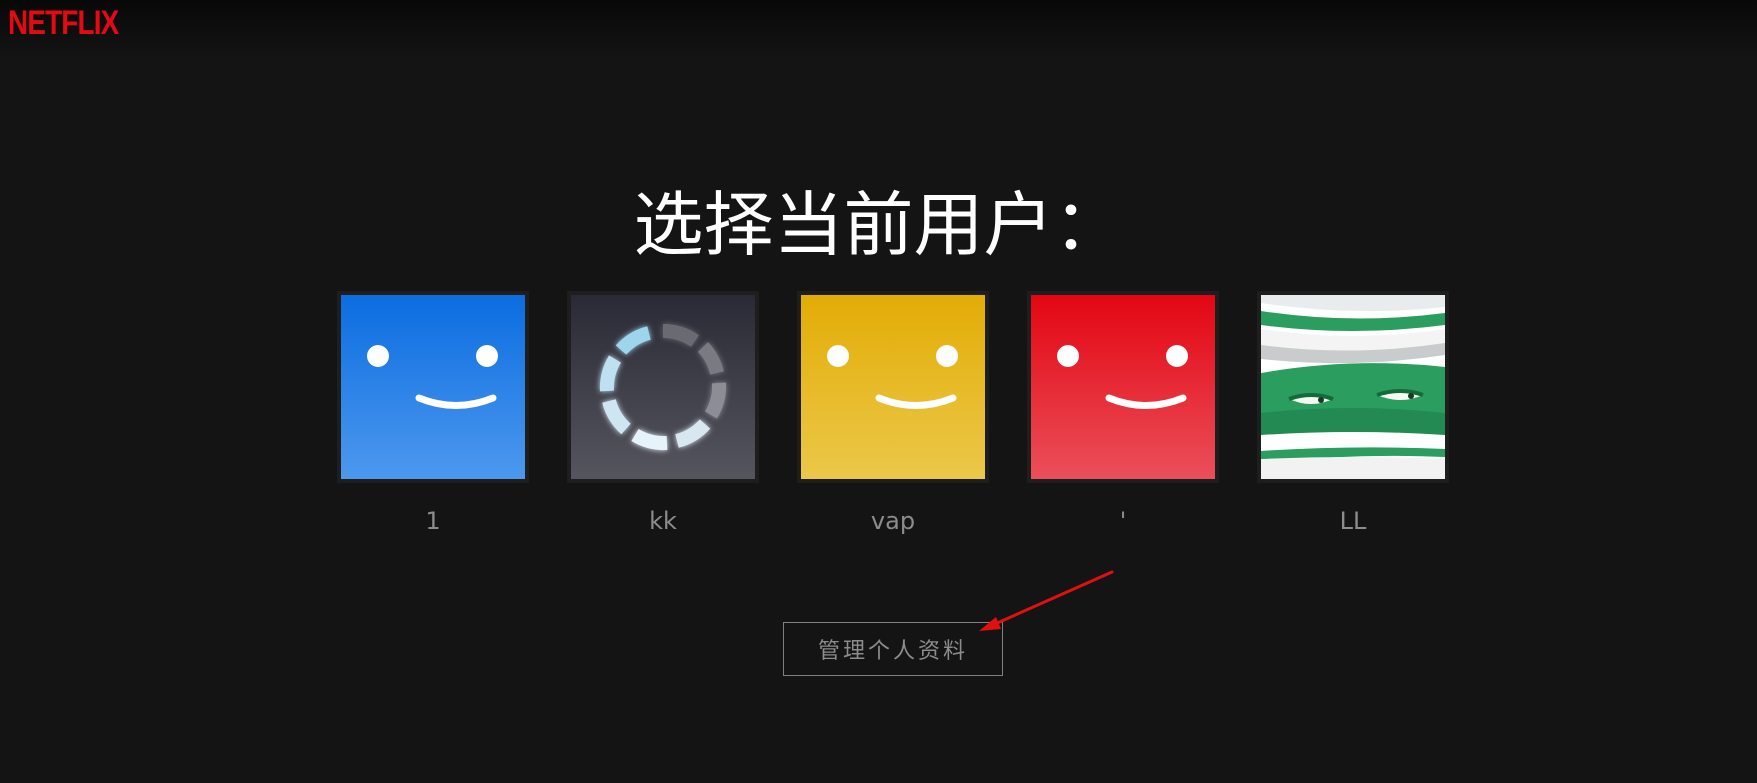 The height and width of the screenshot is (783, 1757). Describe the element at coordinates (433, 521) in the screenshot. I see `profile-name: 1` at that location.